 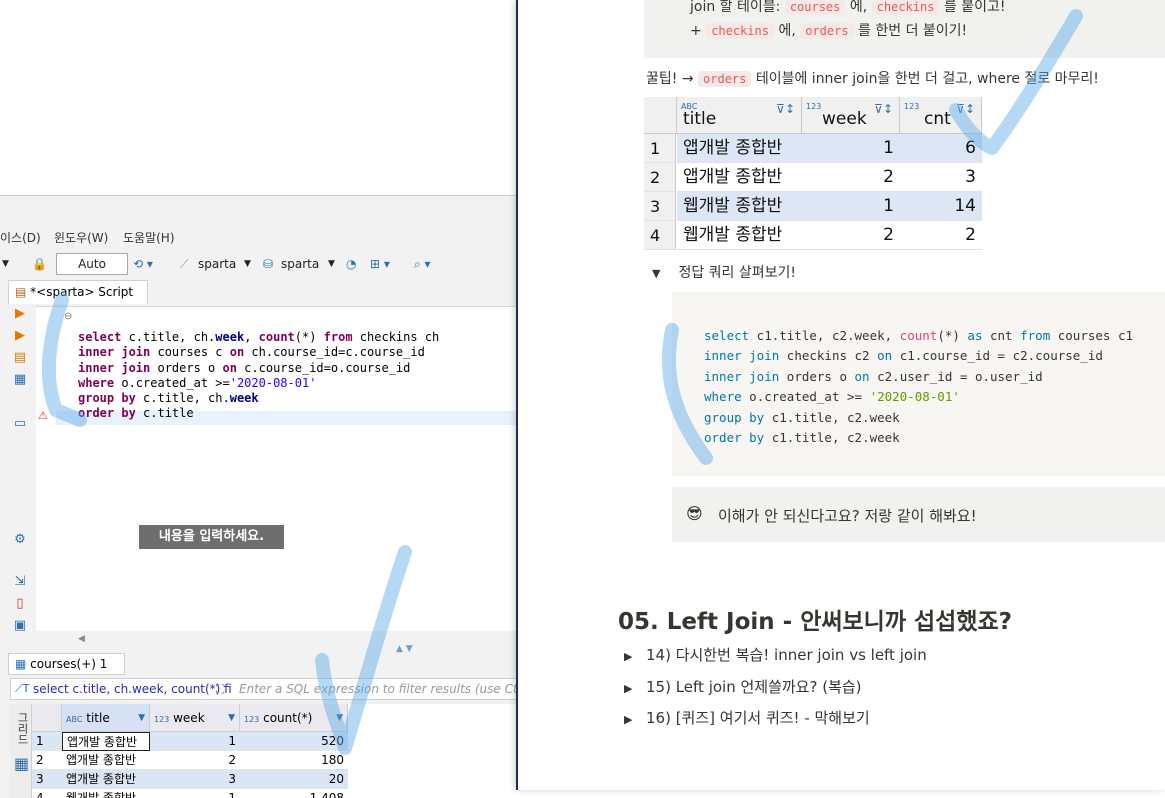 What do you see at coordinates (195, 718) in the screenshot?
I see `column-header-week: 123 week ▼` at bounding box center [195, 718].